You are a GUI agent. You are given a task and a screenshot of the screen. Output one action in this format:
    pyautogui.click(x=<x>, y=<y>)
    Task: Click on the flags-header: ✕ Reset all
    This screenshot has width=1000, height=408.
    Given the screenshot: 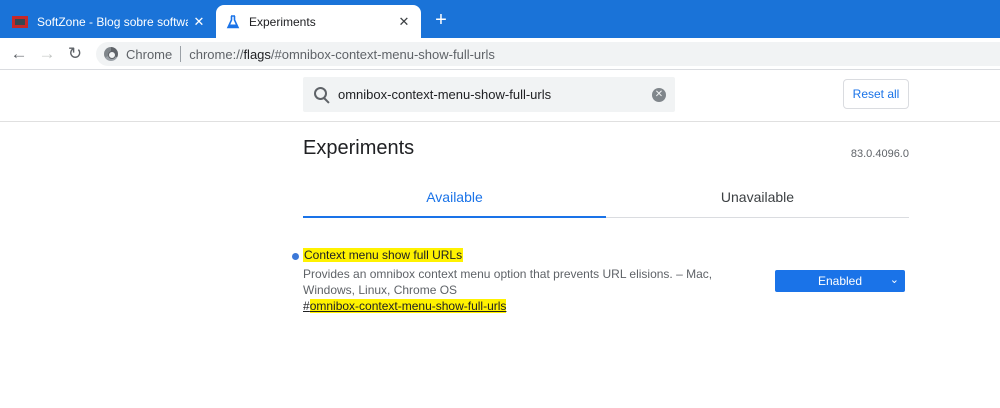 What is the action you would take?
    pyautogui.click(x=500, y=96)
    